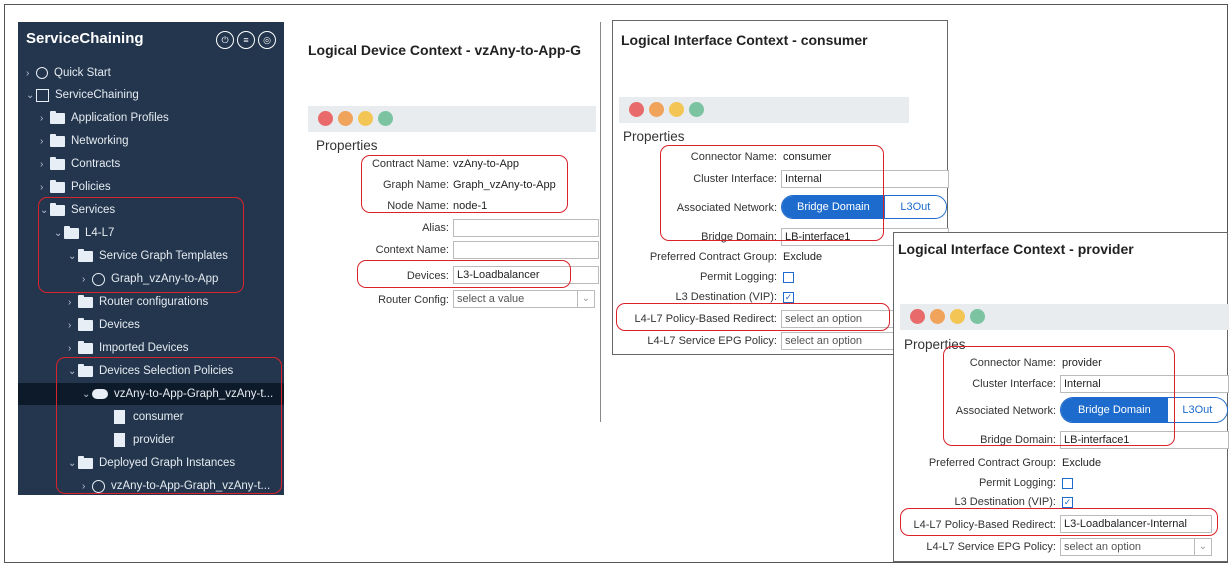 The image size is (1232, 567). What do you see at coordinates (412, 250) in the screenshot?
I see `context-name-label: Context Name:` at bounding box center [412, 250].